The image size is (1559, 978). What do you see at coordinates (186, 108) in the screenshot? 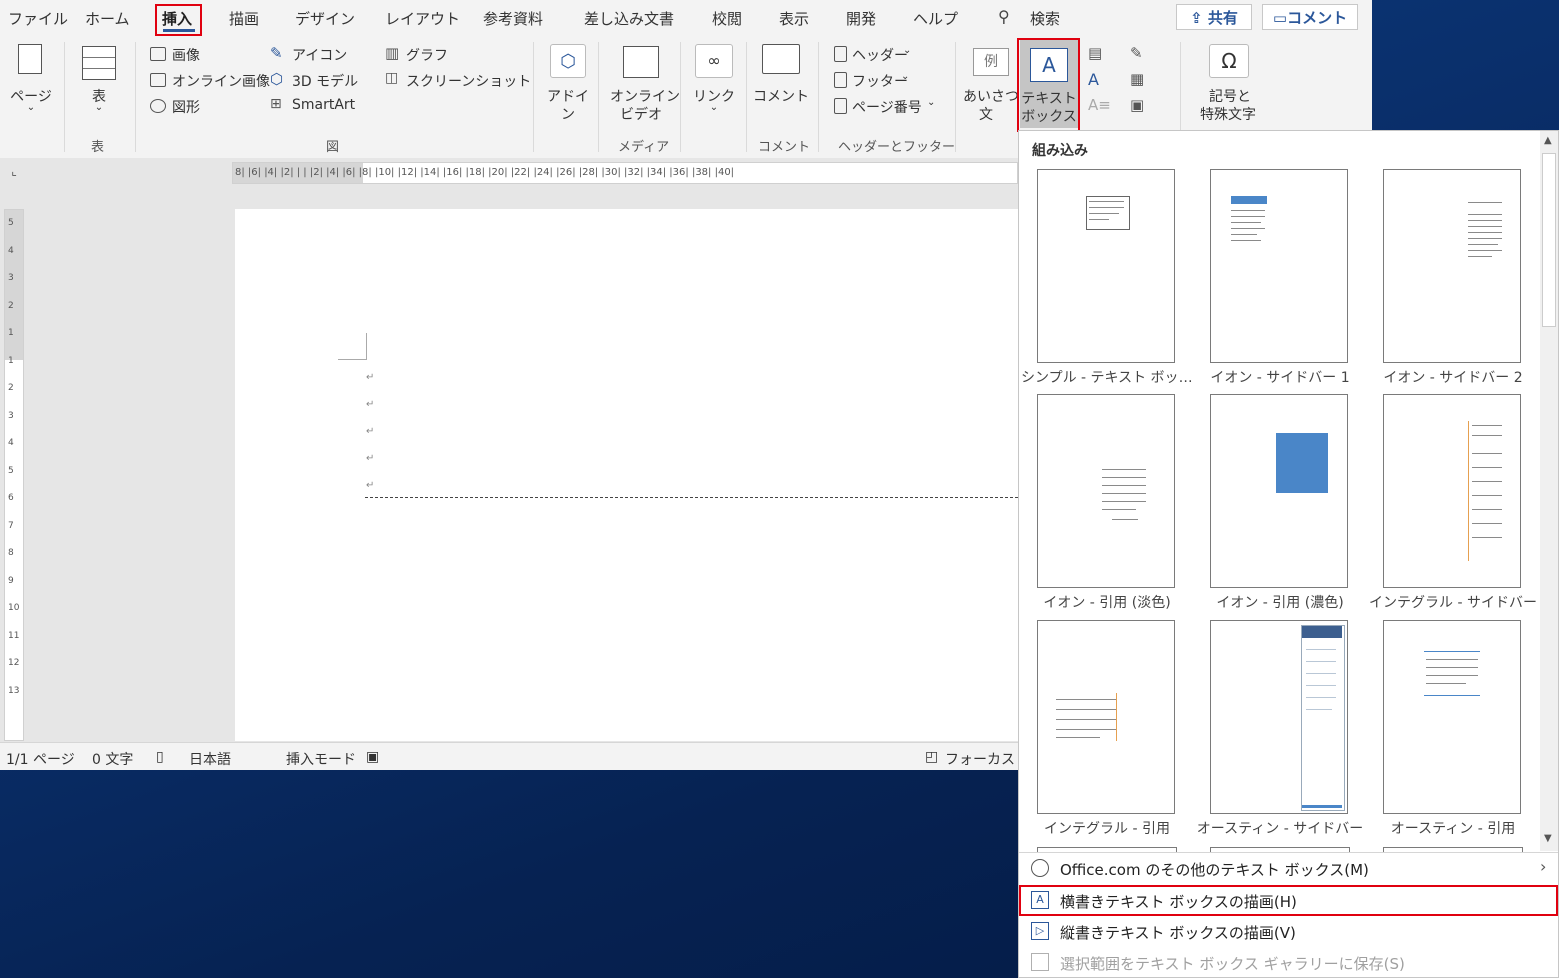
I see `shapes-label: 図形` at bounding box center [186, 108].